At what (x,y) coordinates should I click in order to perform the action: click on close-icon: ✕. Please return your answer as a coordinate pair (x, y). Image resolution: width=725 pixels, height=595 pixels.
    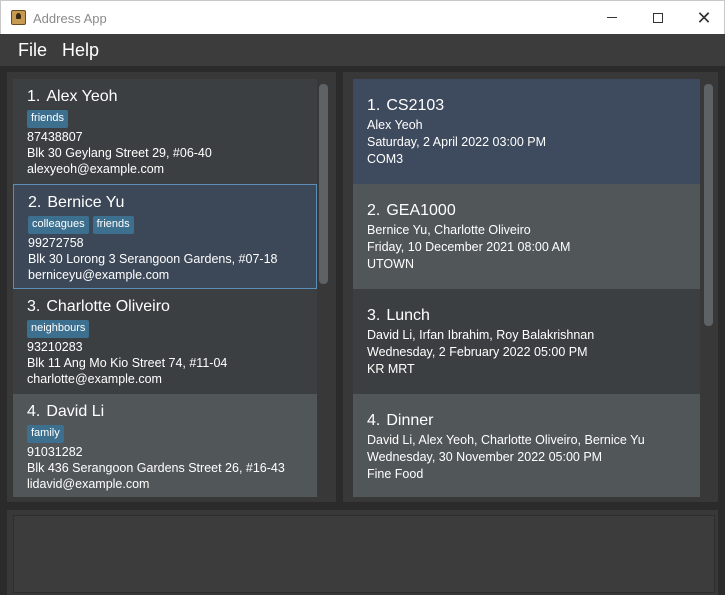
    Looking at the image, I should click on (704, 17).